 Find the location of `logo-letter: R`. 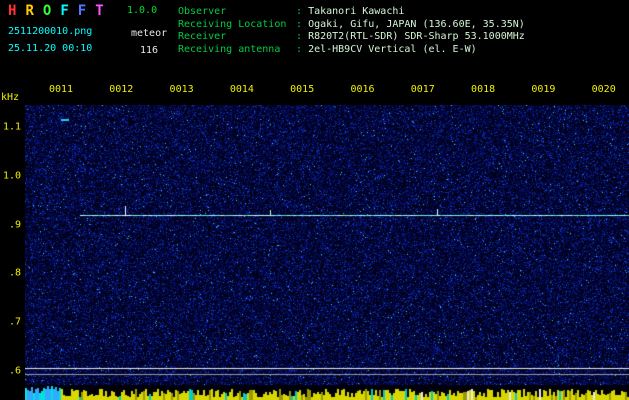

logo-letter: R is located at coordinates (34, 11).